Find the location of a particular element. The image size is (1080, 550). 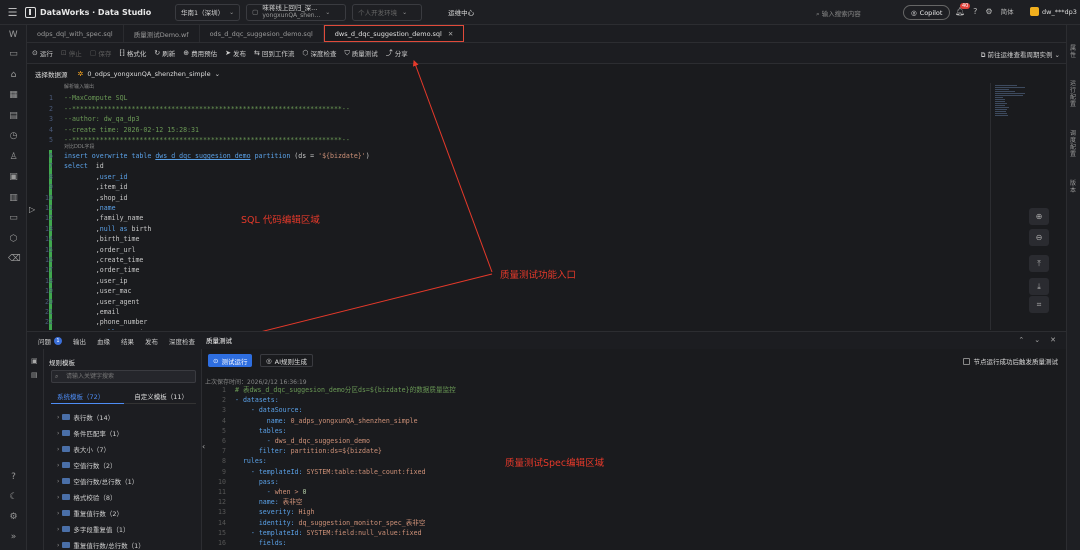

global-search: ⌕ 输入搜索内容 is located at coordinates (838, 13).